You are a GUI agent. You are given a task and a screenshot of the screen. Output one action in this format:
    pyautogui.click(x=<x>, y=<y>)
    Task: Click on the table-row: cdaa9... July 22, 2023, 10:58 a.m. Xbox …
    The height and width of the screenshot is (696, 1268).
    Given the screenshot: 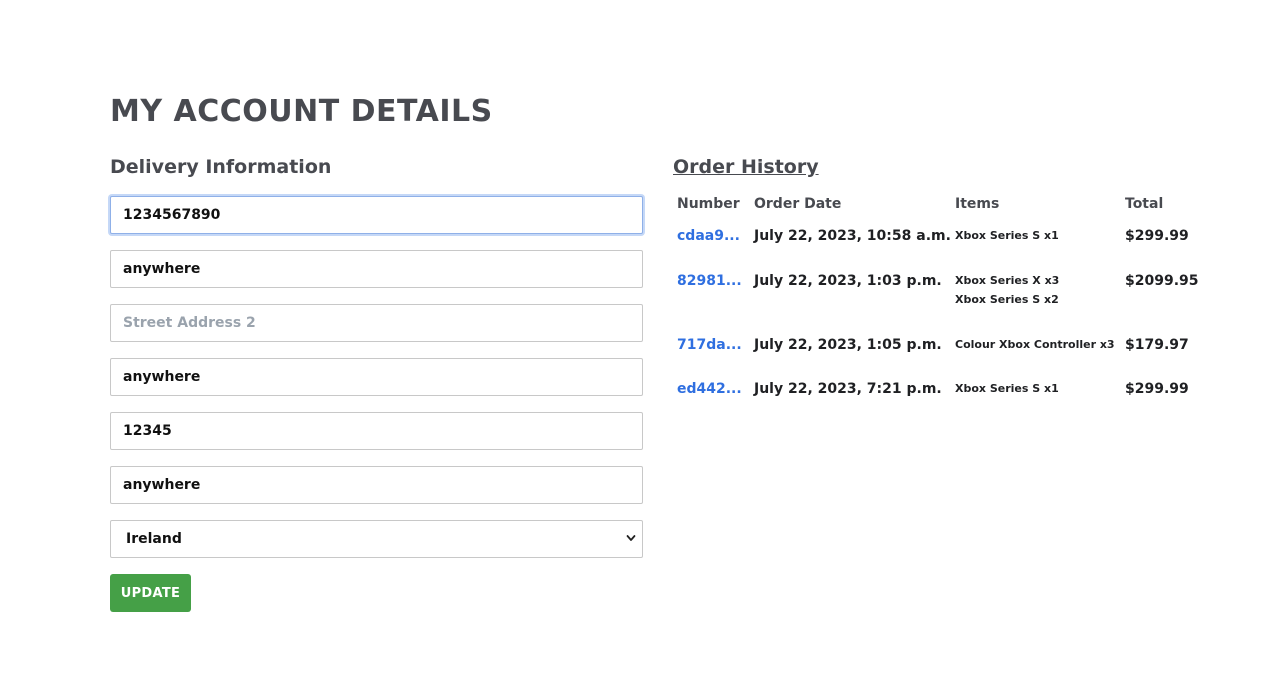 What is the action you would take?
    pyautogui.click(x=943, y=242)
    